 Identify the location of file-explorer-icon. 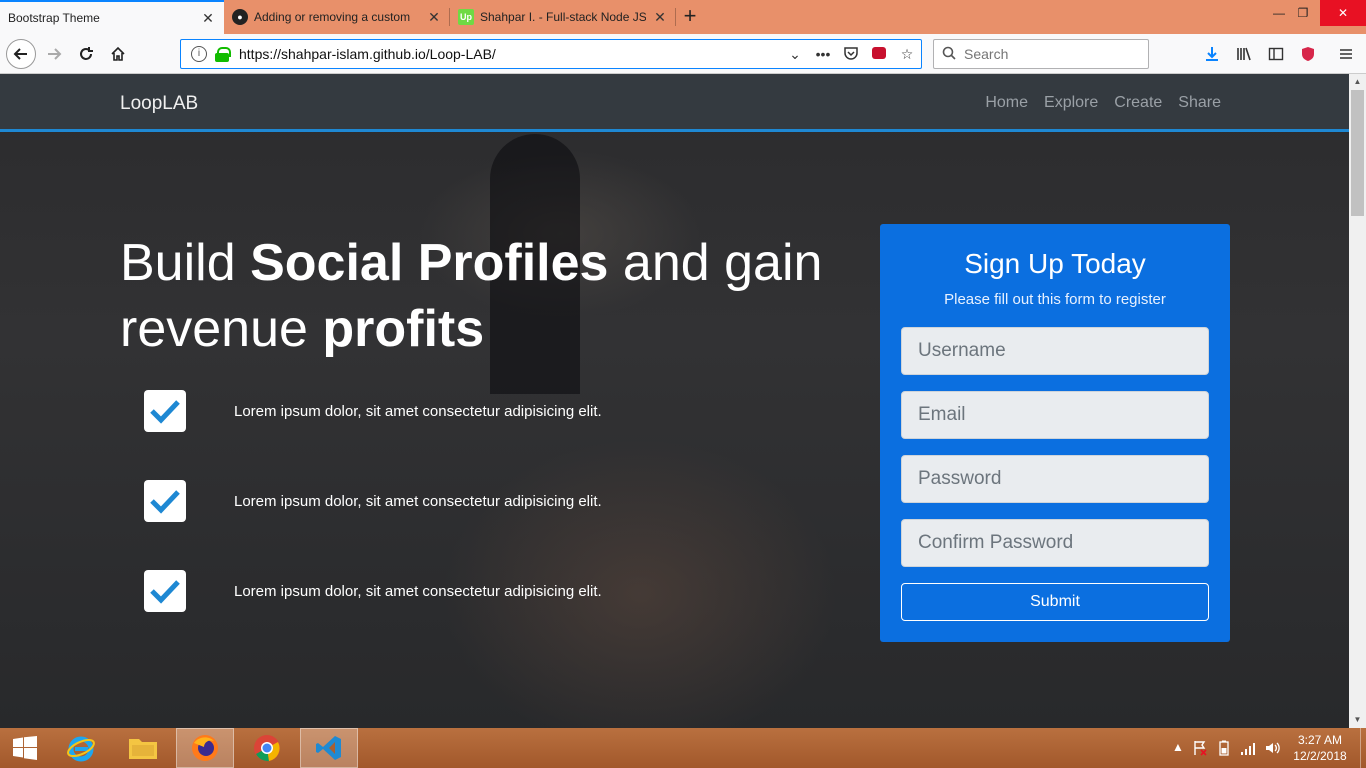
(143, 748).